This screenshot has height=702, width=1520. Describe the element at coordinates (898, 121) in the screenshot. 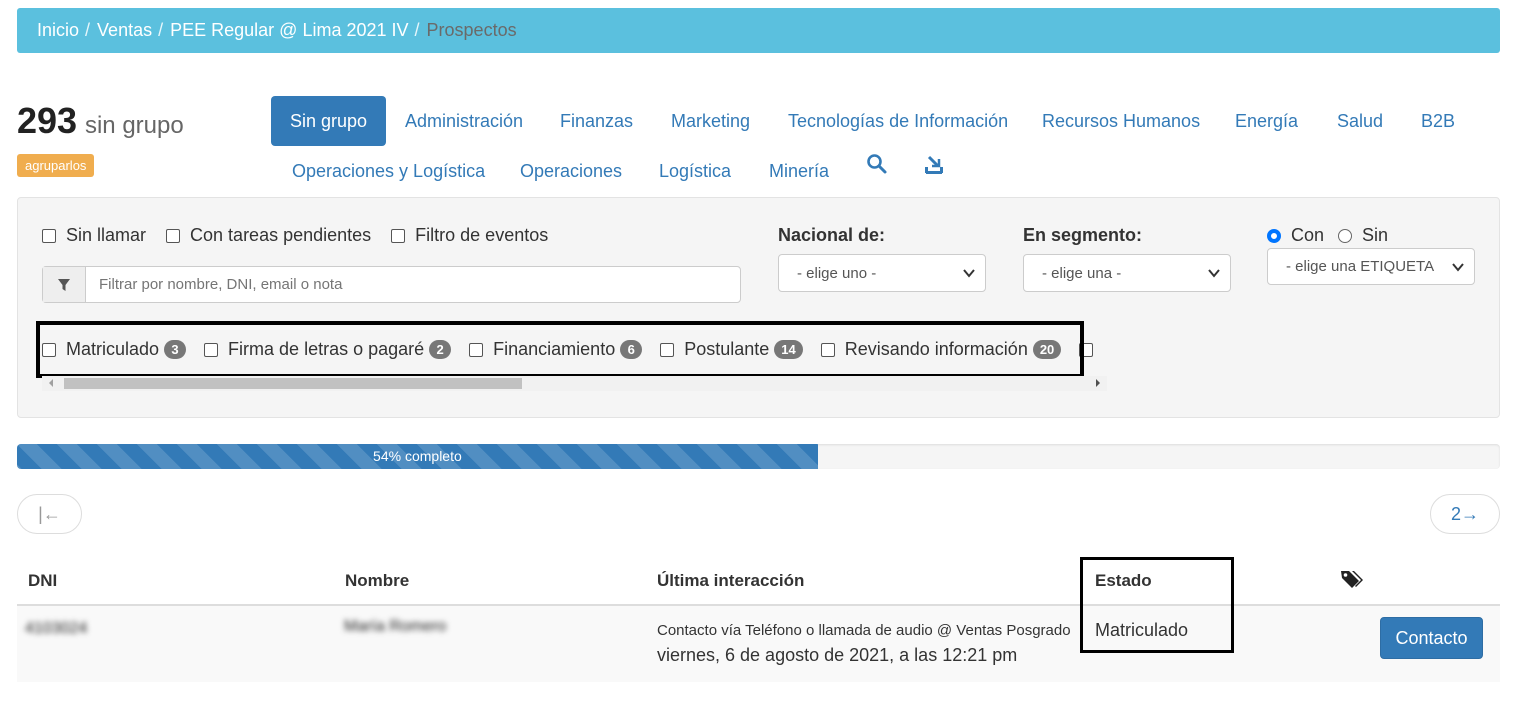

I see `tab-tecnologias: Tecnologías de Información` at that location.